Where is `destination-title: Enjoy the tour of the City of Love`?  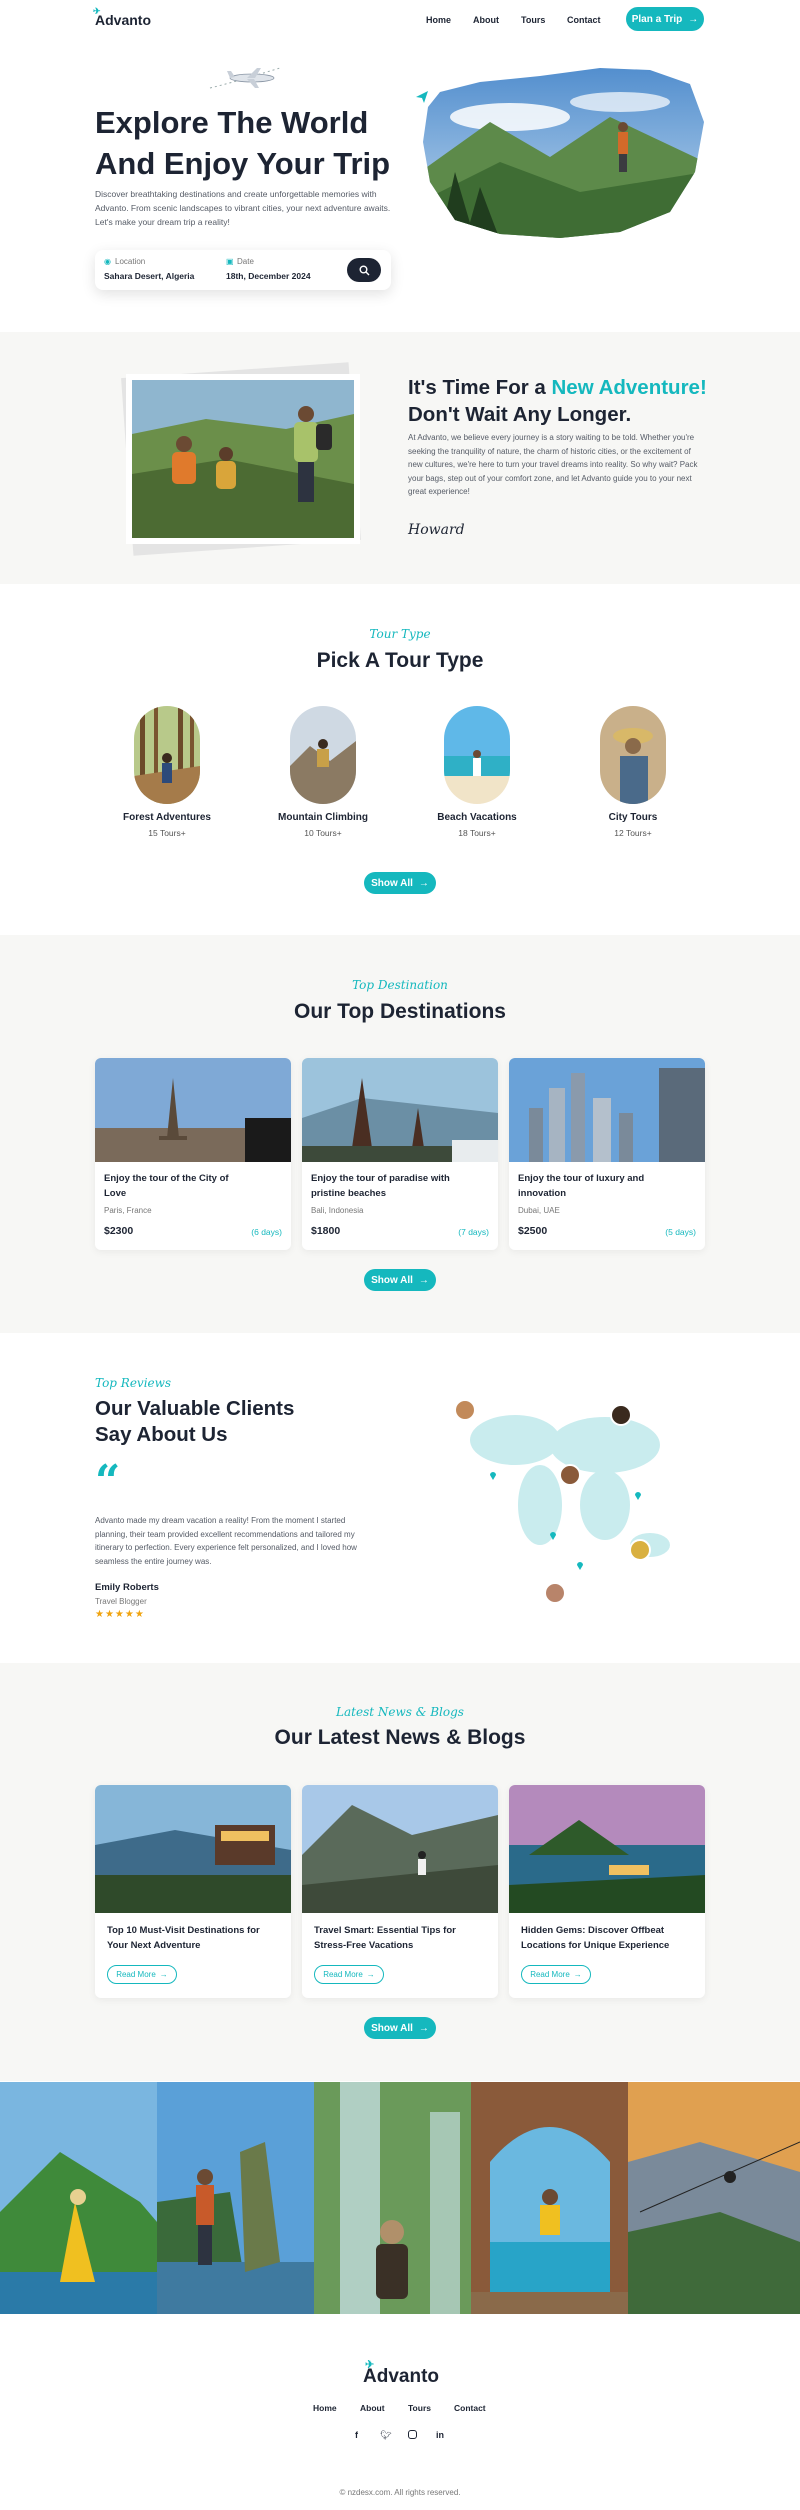
destination-title: Enjoy the tour of the City of Love is located at coordinates (166, 1186).